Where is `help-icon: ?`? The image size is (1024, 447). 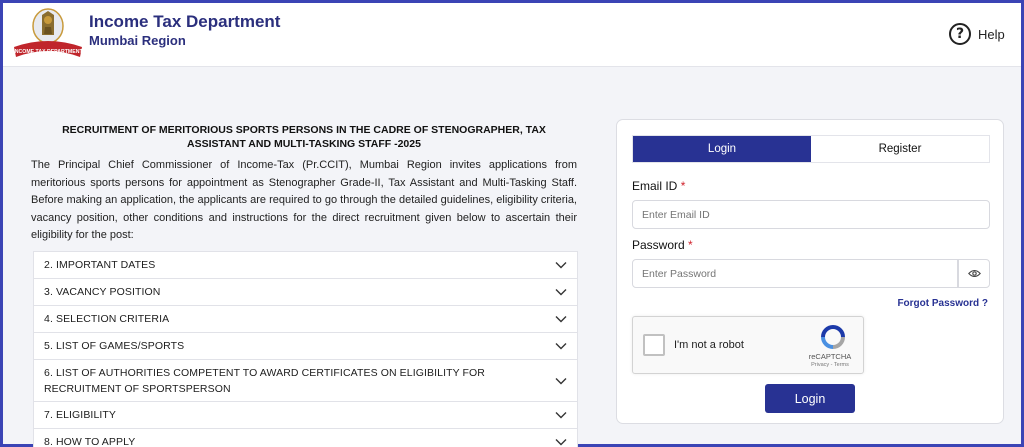 help-icon: ? is located at coordinates (960, 34).